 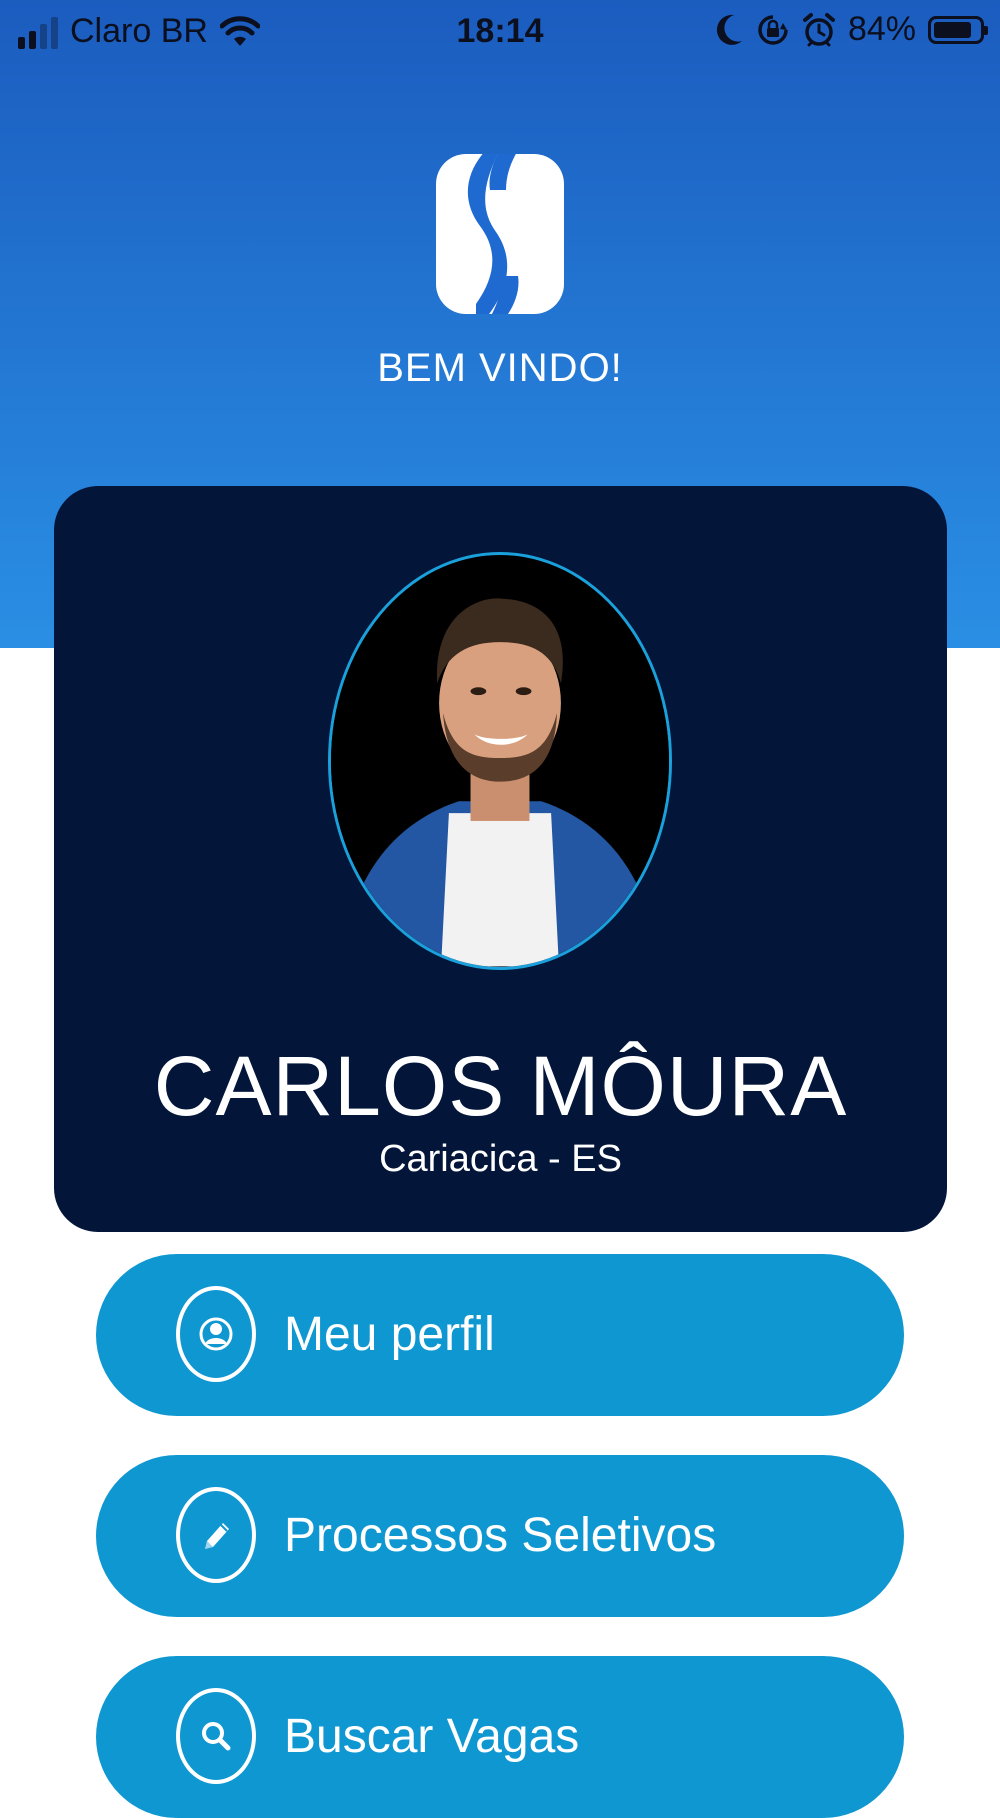 What do you see at coordinates (500, 33) in the screenshot?
I see `status-bar: Claro BR 18:14 84%` at bounding box center [500, 33].